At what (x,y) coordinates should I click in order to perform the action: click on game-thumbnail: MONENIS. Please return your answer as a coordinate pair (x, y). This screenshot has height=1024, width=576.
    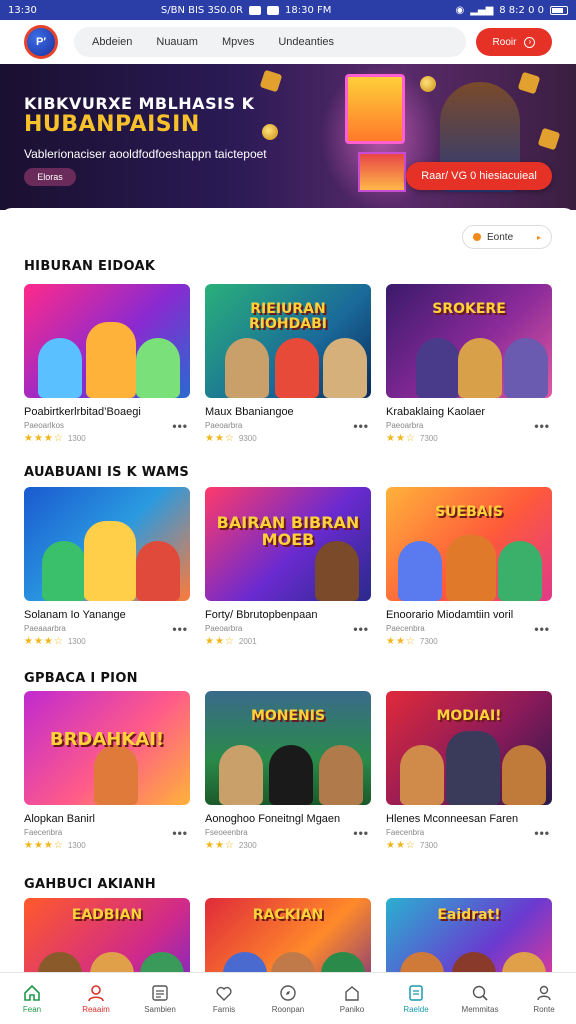
    Looking at the image, I should click on (288, 748).